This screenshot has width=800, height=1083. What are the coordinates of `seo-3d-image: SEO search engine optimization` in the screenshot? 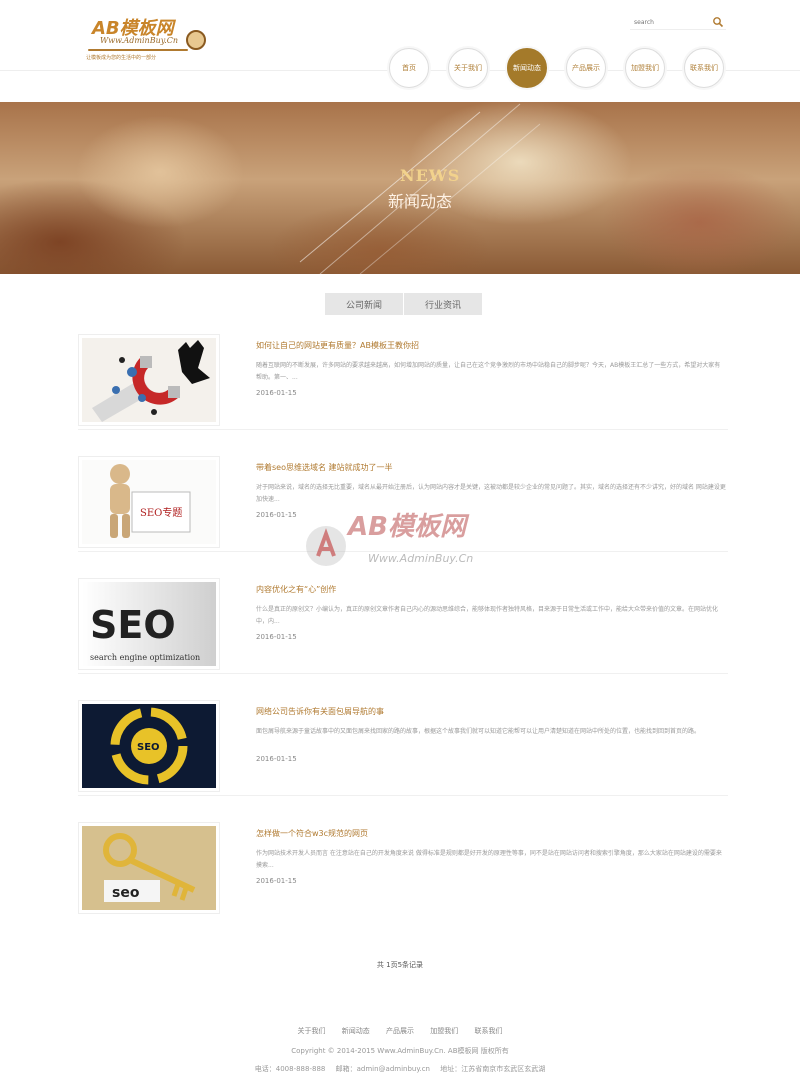 It's located at (149, 624).